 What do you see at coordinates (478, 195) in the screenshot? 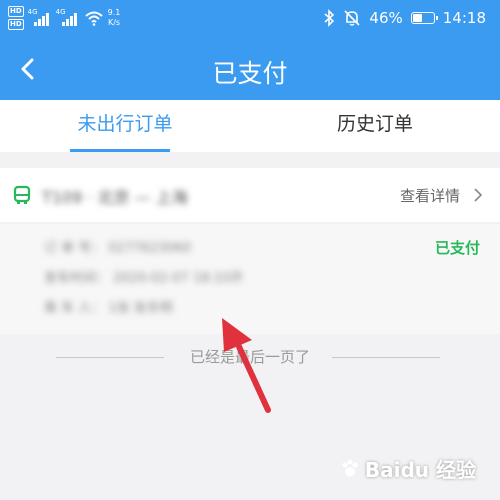
I see `chevron-right-icon` at bounding box center [478, 195].